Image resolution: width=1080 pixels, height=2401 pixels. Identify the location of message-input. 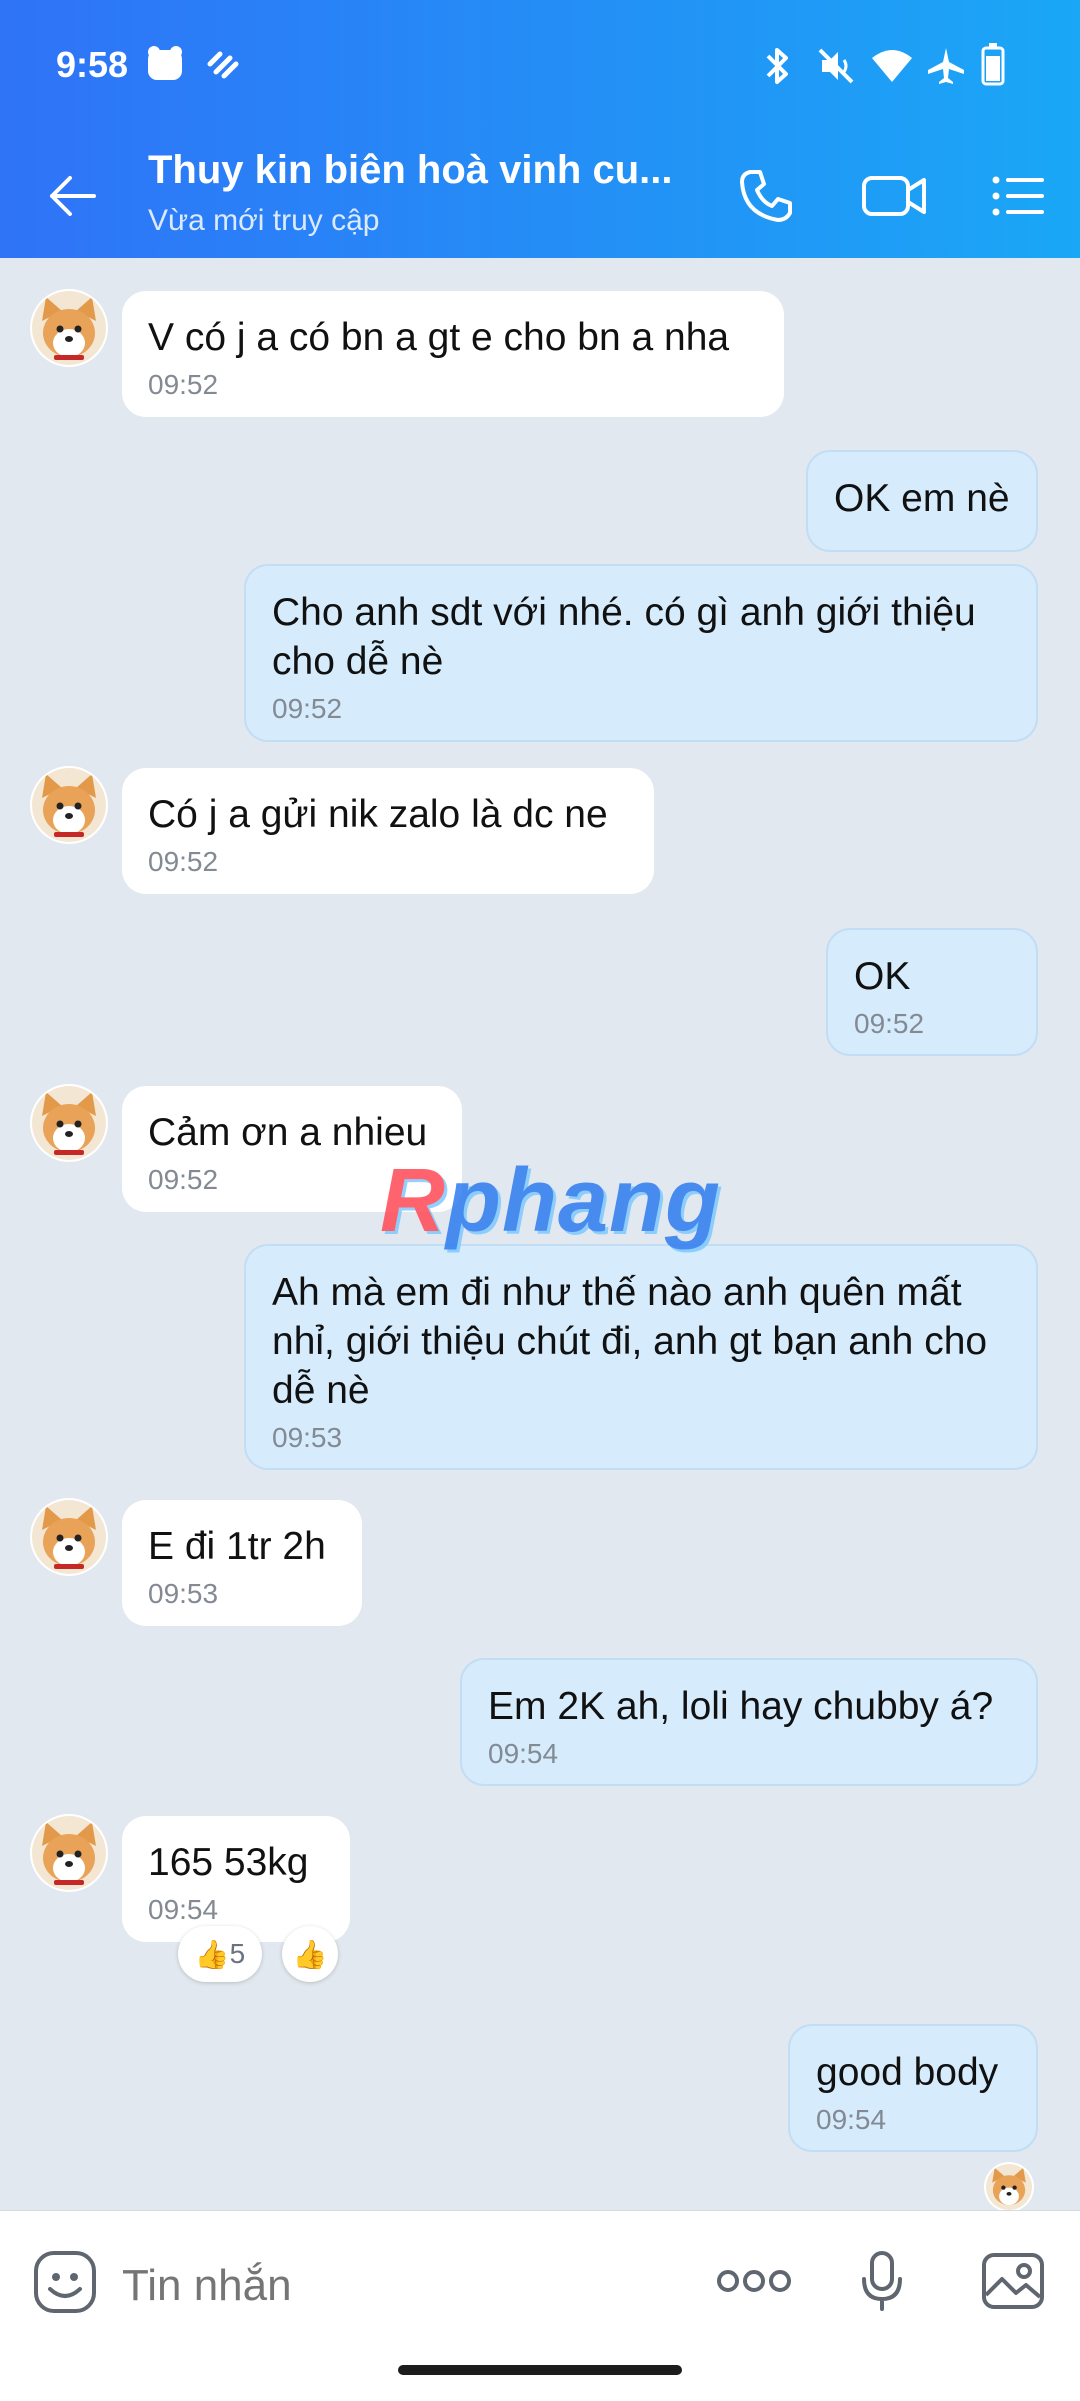
(402, 2286).